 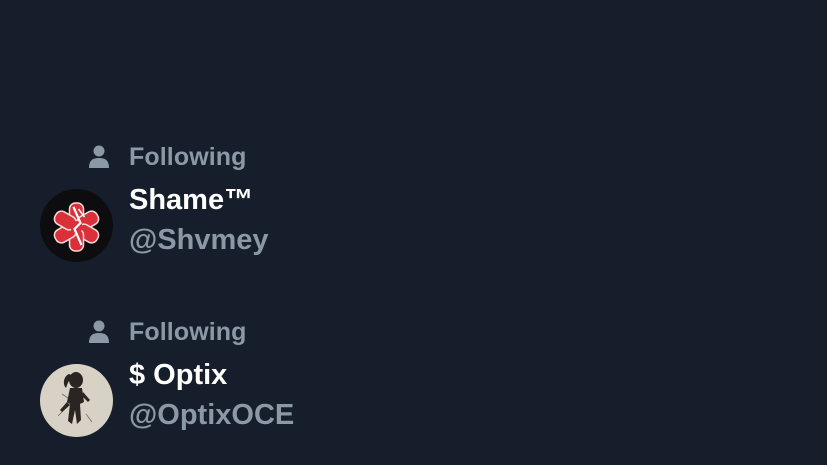 What do you see at coordinates (199, 240) in the screenshot?
I see `user-handle: @Shvmey` at bounding box center [199, 240].